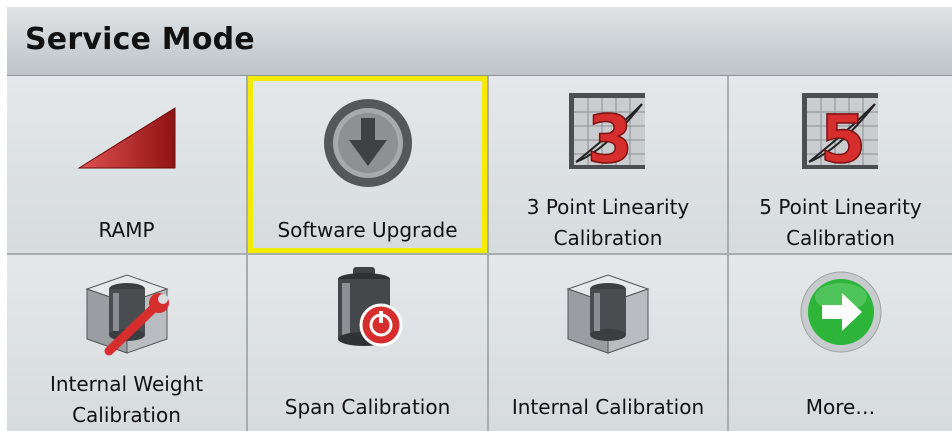 Image resolution: width=952 pixels, height=431 pixels. Describe the element at coordinates (367, 143) in the screenshot. I see `download-arrow-icon` at that location.